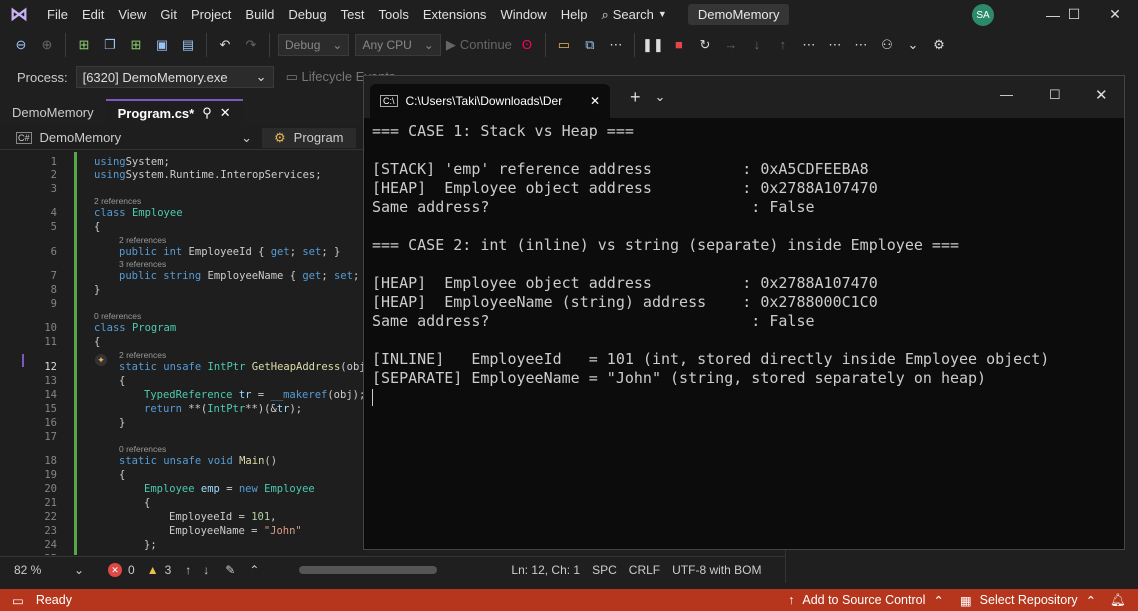 Image resolution: width=1138 pixels, height=611 pixels. Describe the element at coordinates (101, 360) in the screenshot. I see `lightbulb-icon: ✦` at that location.